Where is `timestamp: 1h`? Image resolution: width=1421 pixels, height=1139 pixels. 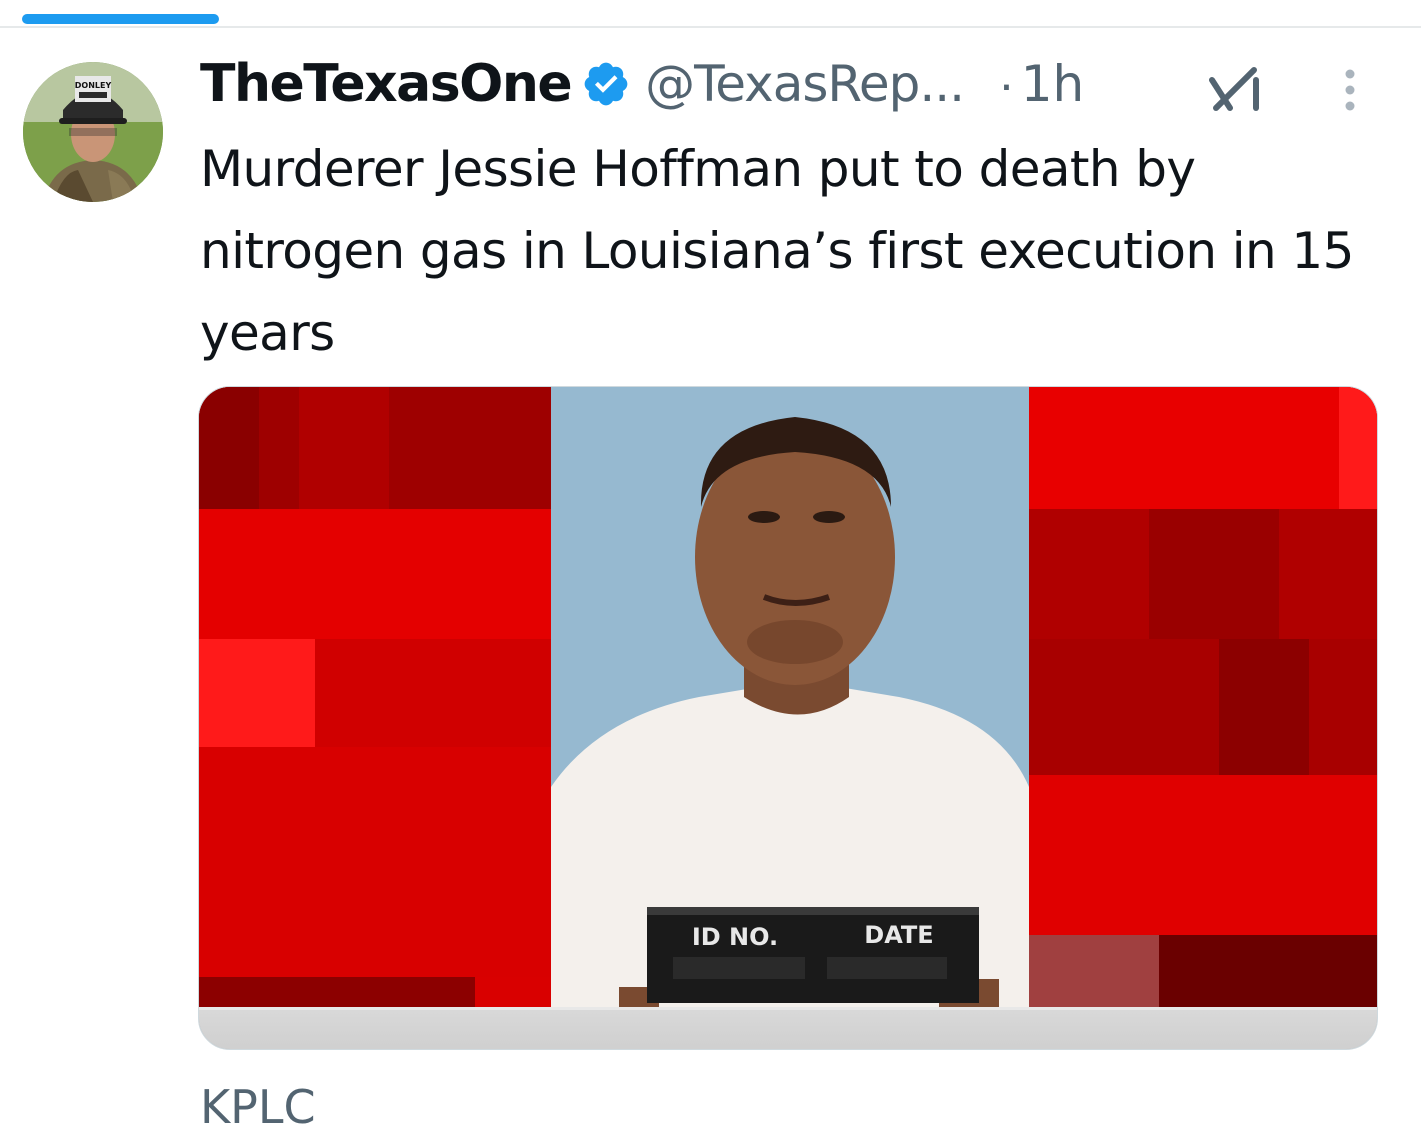 timestamp: 1h is located at coordinates (1053, 84).